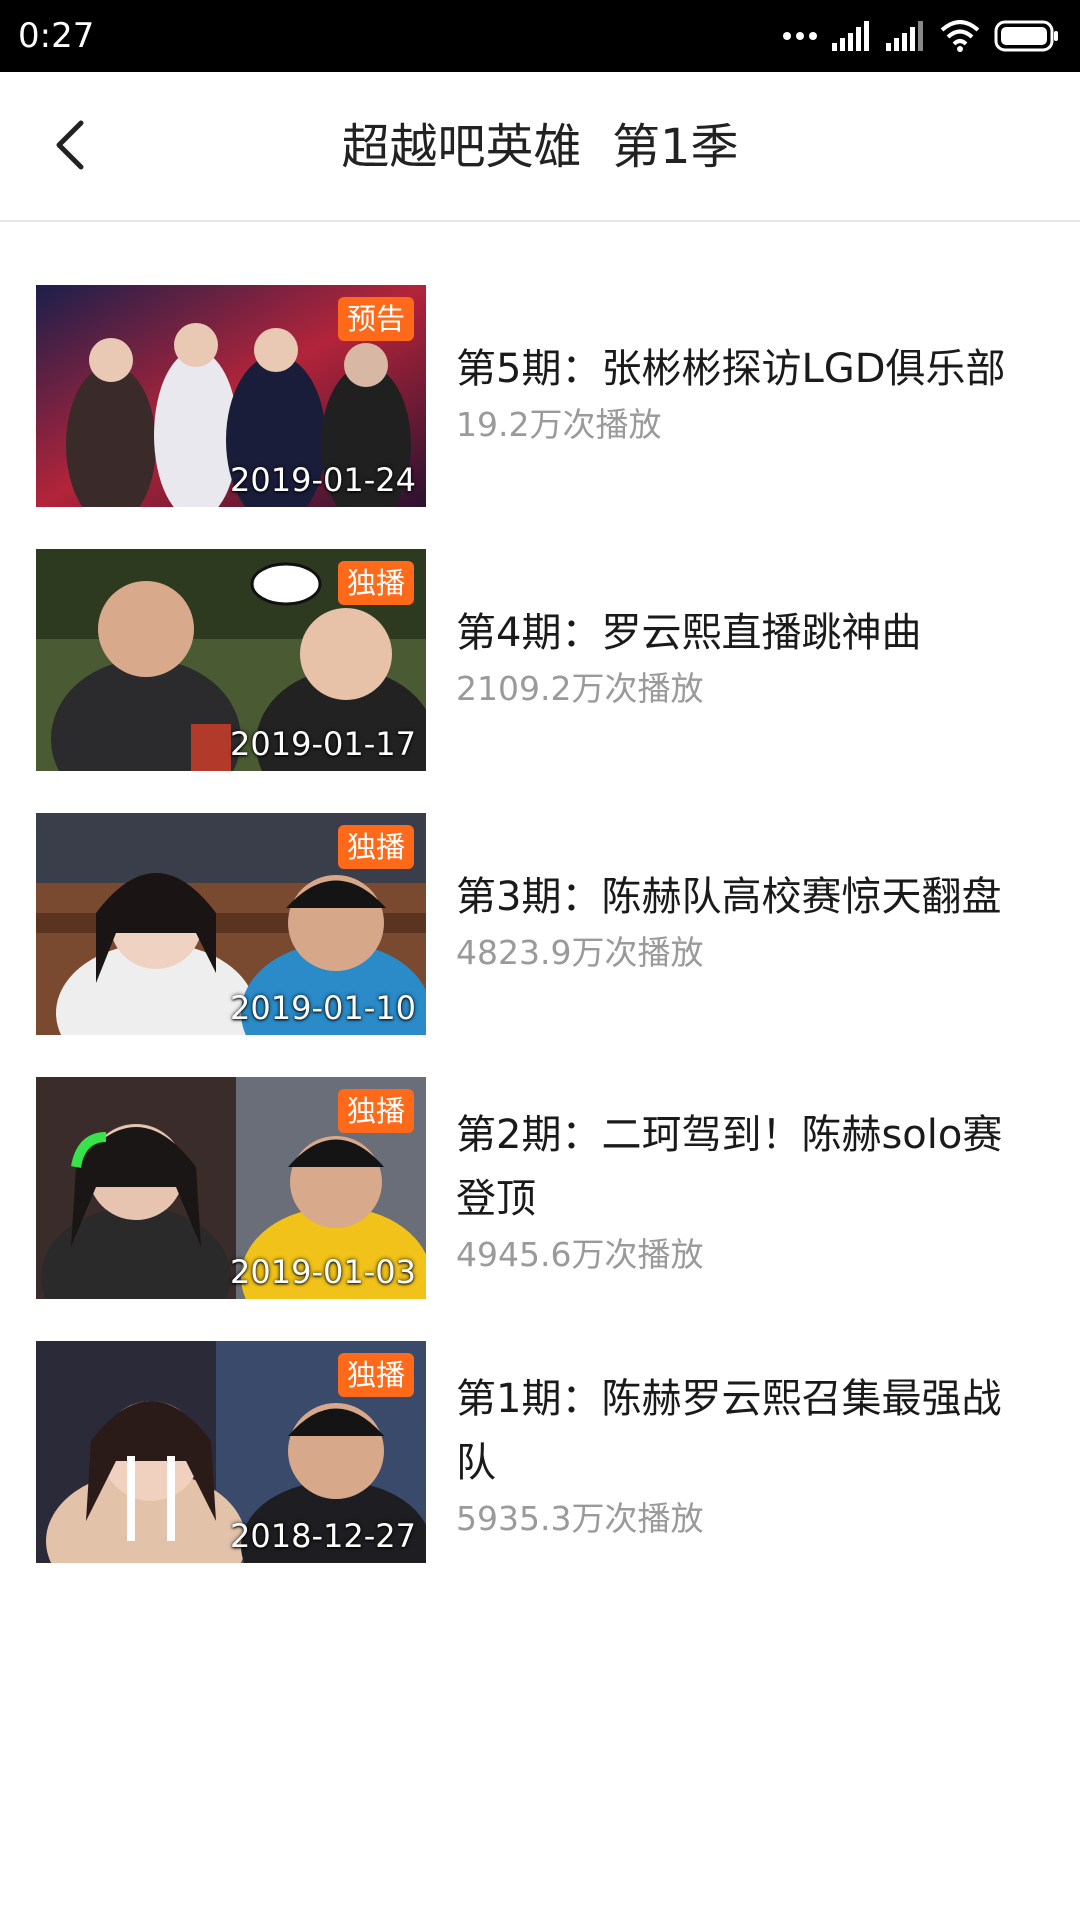 This screenshot has width=1080, height=1920. I want to click on episode-title: 第1期：陈赫罗云熙召集最强战队, so click(746, 1431).